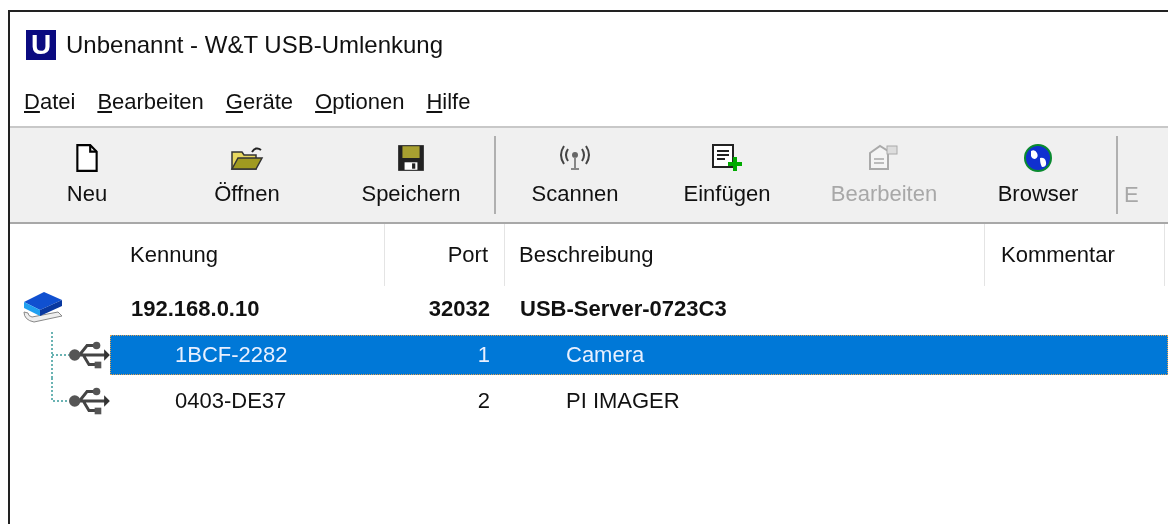 The height and width of the screenshot is (524, 1168). What do you see at coordinates (727, 175) in the screenshot?
I see `toolbar-button: Einfügen` at bounding box center [727, 175].